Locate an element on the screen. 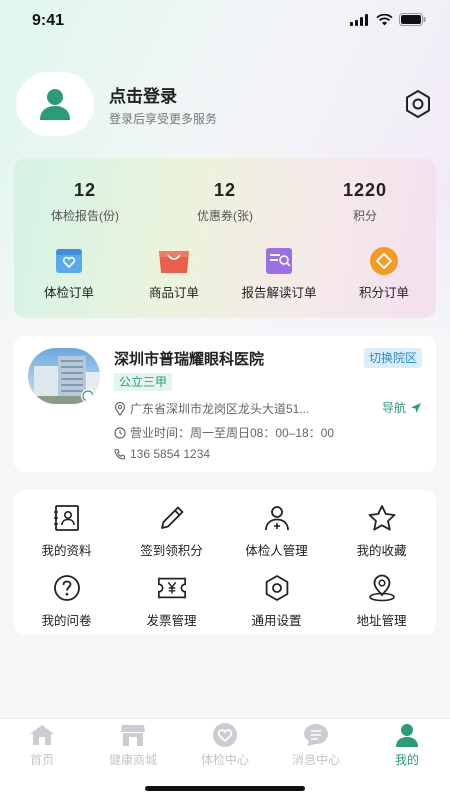 This screenshot has width=450, height=800. user-icon is located at coordinates (407, 735).